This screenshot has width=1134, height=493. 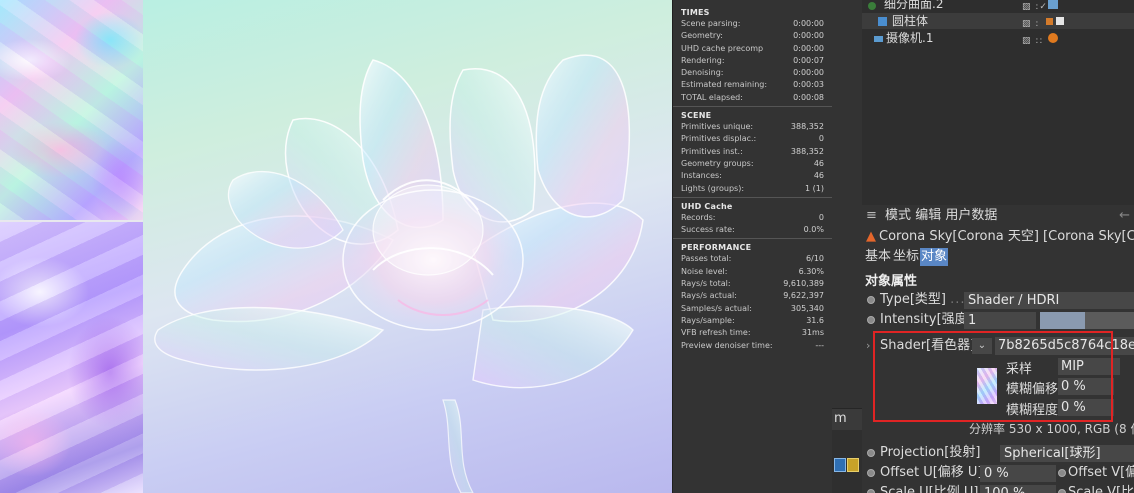 I want to click on stats-label: Primitives displac.:, so click(x=719, y=139).